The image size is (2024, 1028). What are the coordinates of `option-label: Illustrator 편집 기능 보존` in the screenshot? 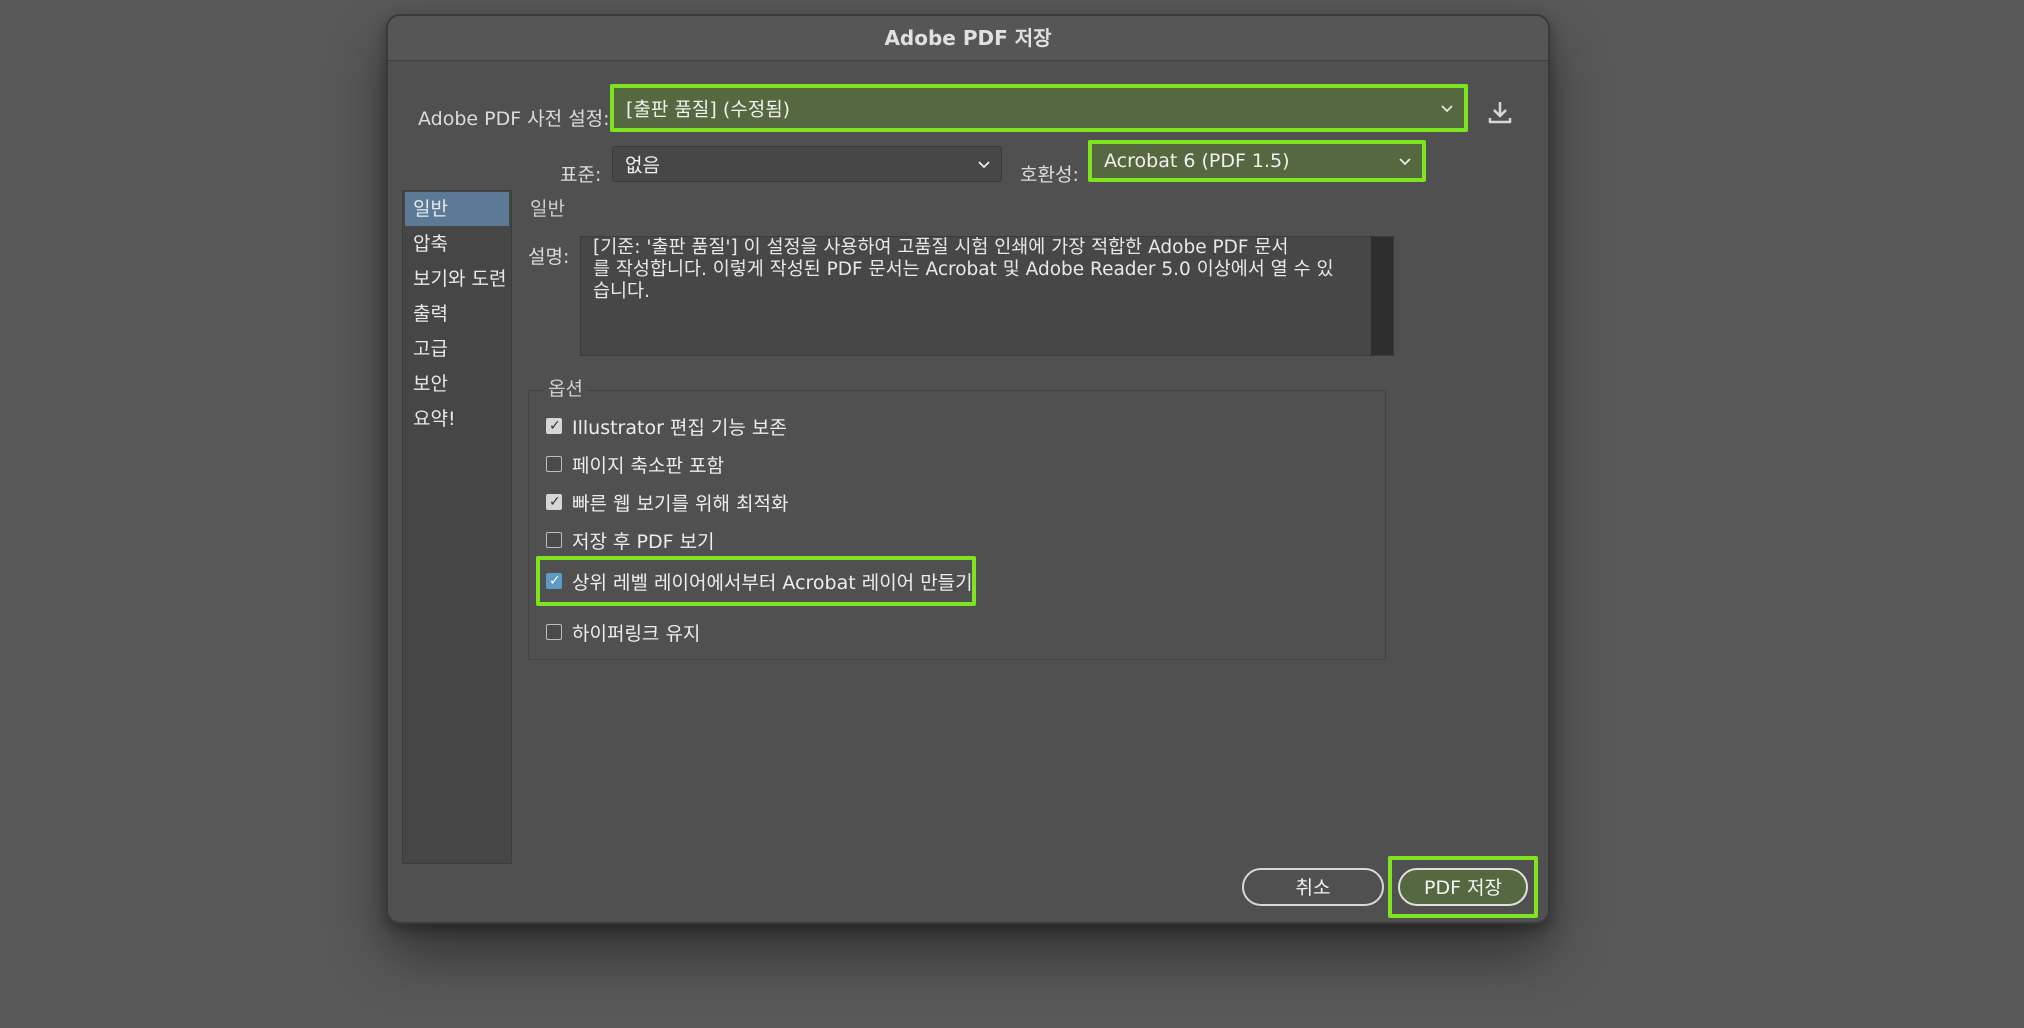 It's located at (679, 427).